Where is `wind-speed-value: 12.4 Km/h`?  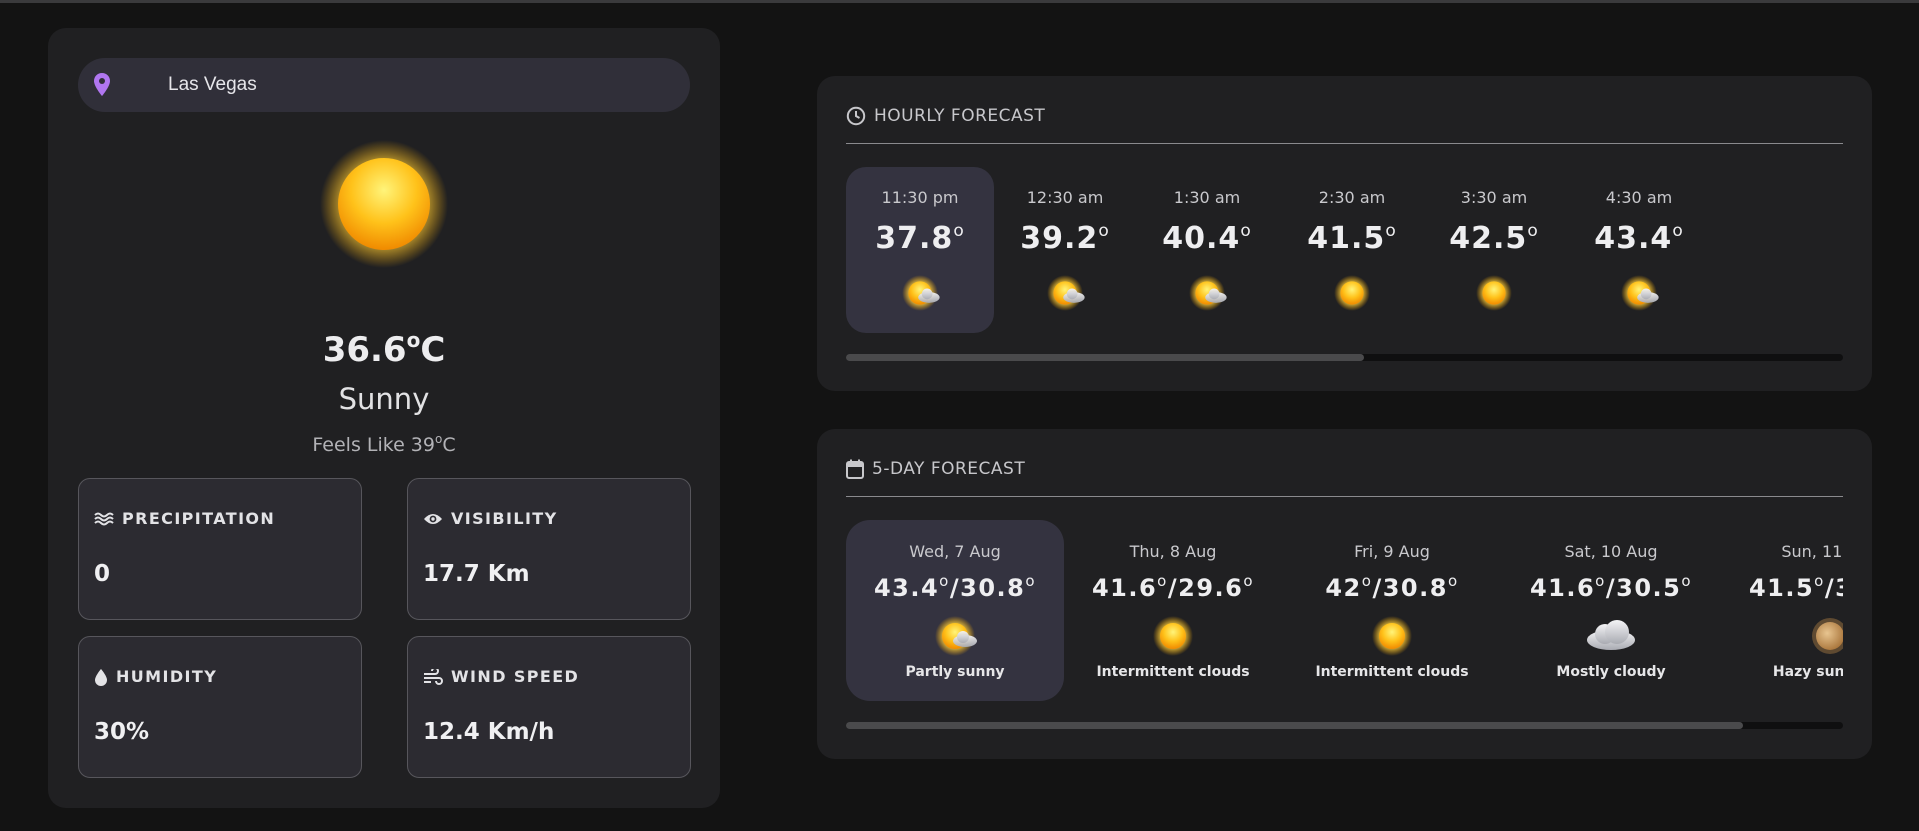 wind-speed-value: 12.4 Km/h is located at coordinates (489, 732).